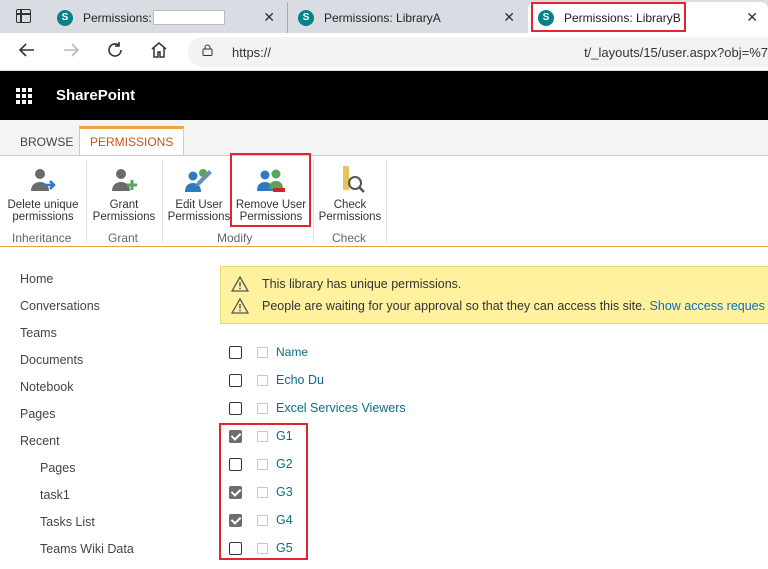 The width and height of the screenshot is (768, 569). What do you see at coordinates (378, 464) in the screenshot?
I see `table-row: G2` at bounding box center [378, 464].